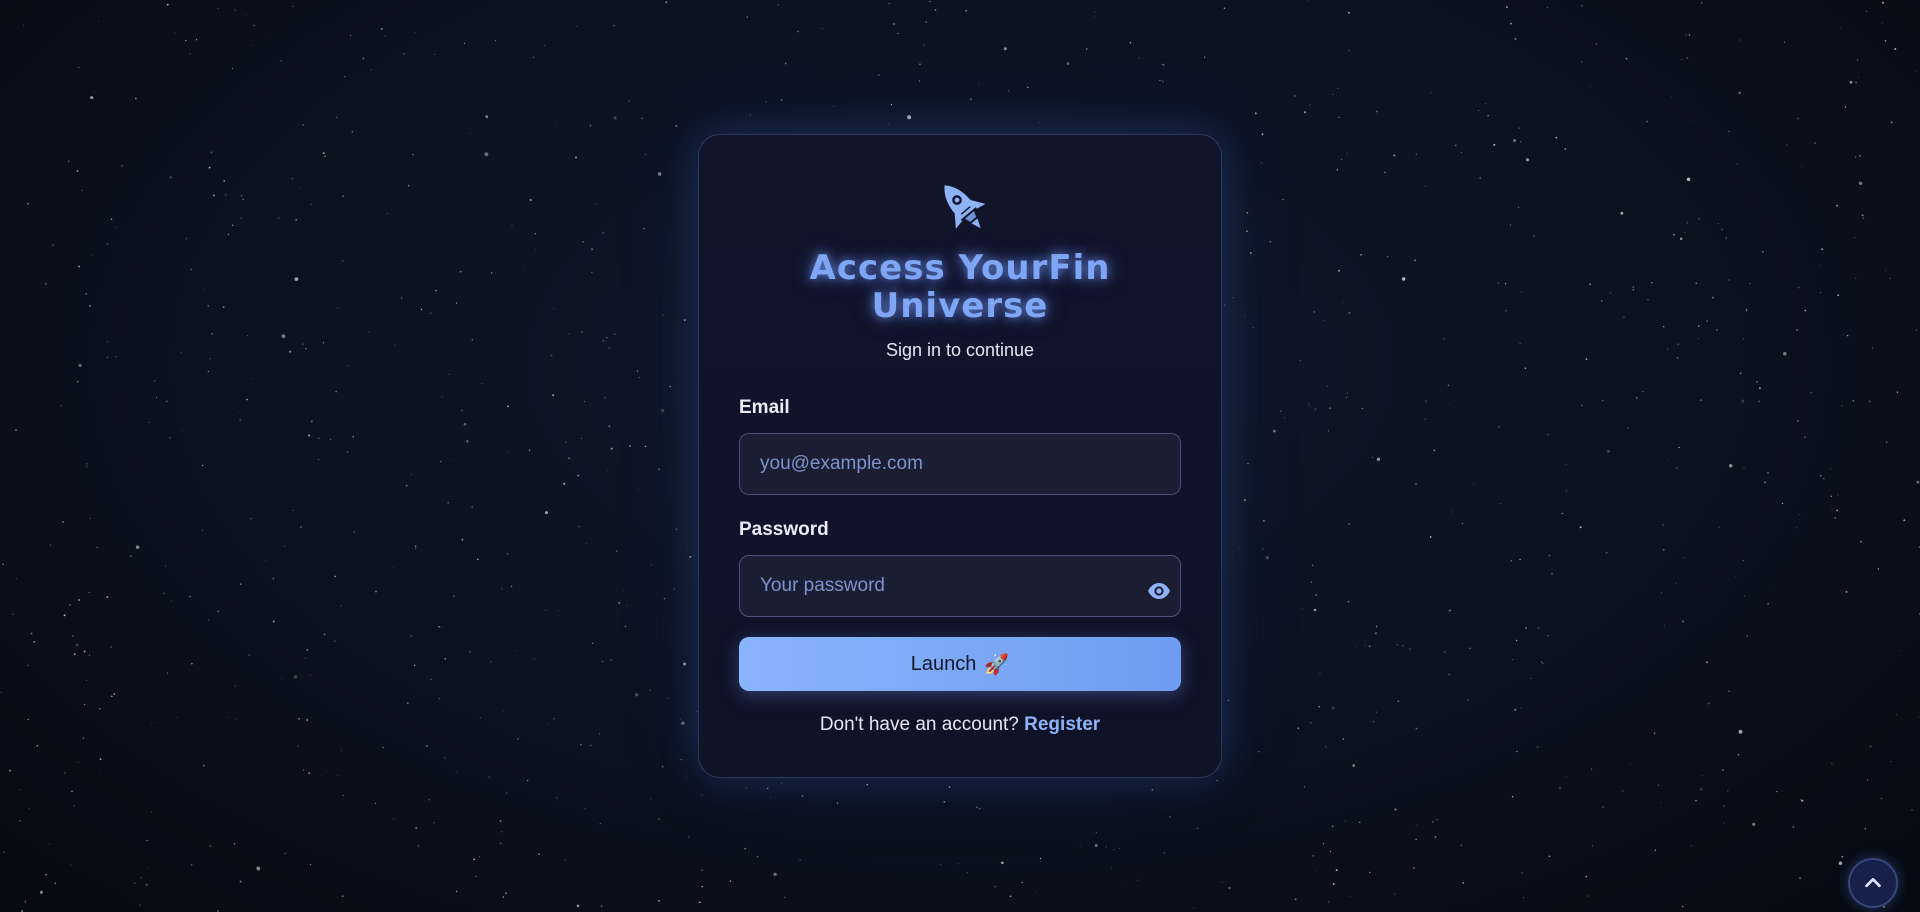 This screenshot has width=1920, height=912. I want to click on register-link: Register, so click(1062, 724).